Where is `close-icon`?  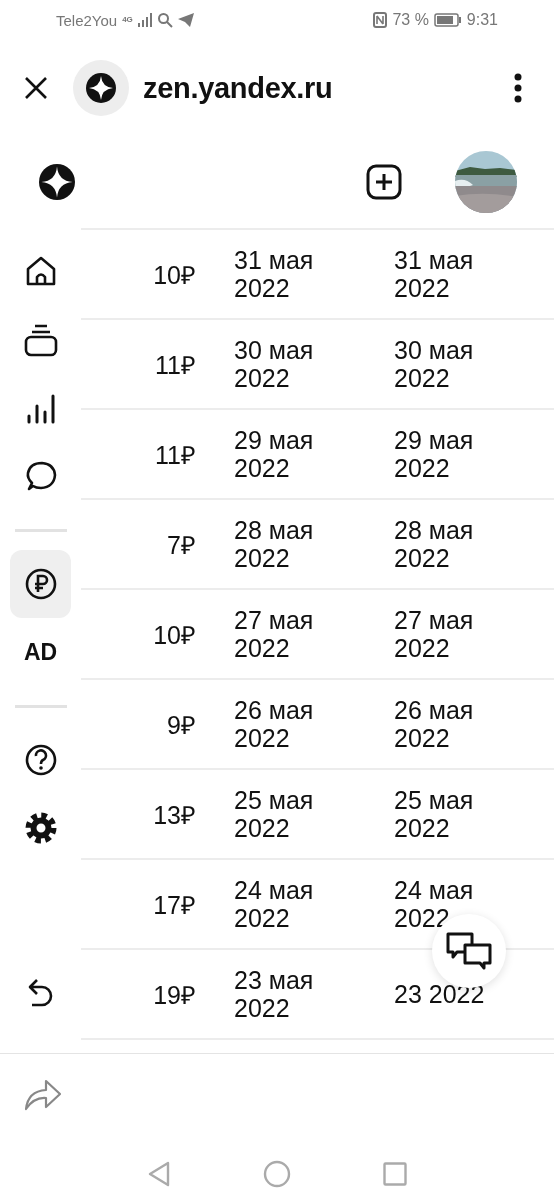
close-icon is located at coordinates (36, 88).